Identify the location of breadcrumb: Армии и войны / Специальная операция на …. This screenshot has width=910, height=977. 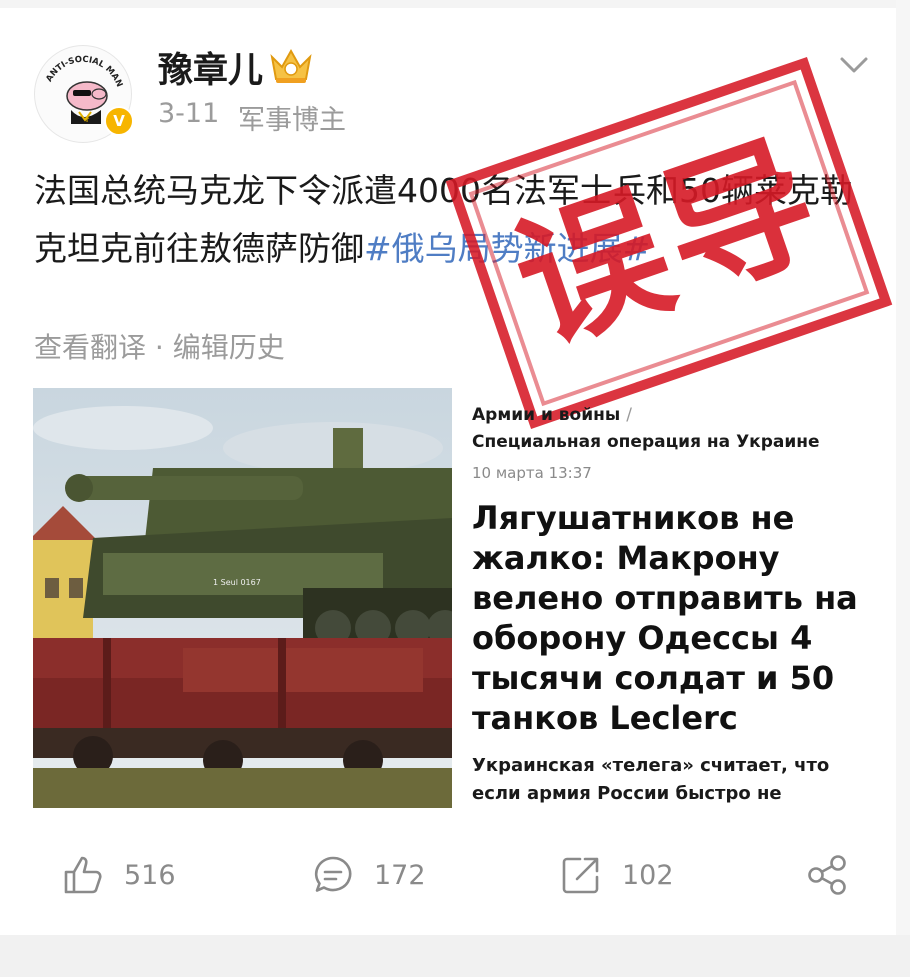
(672, 429).